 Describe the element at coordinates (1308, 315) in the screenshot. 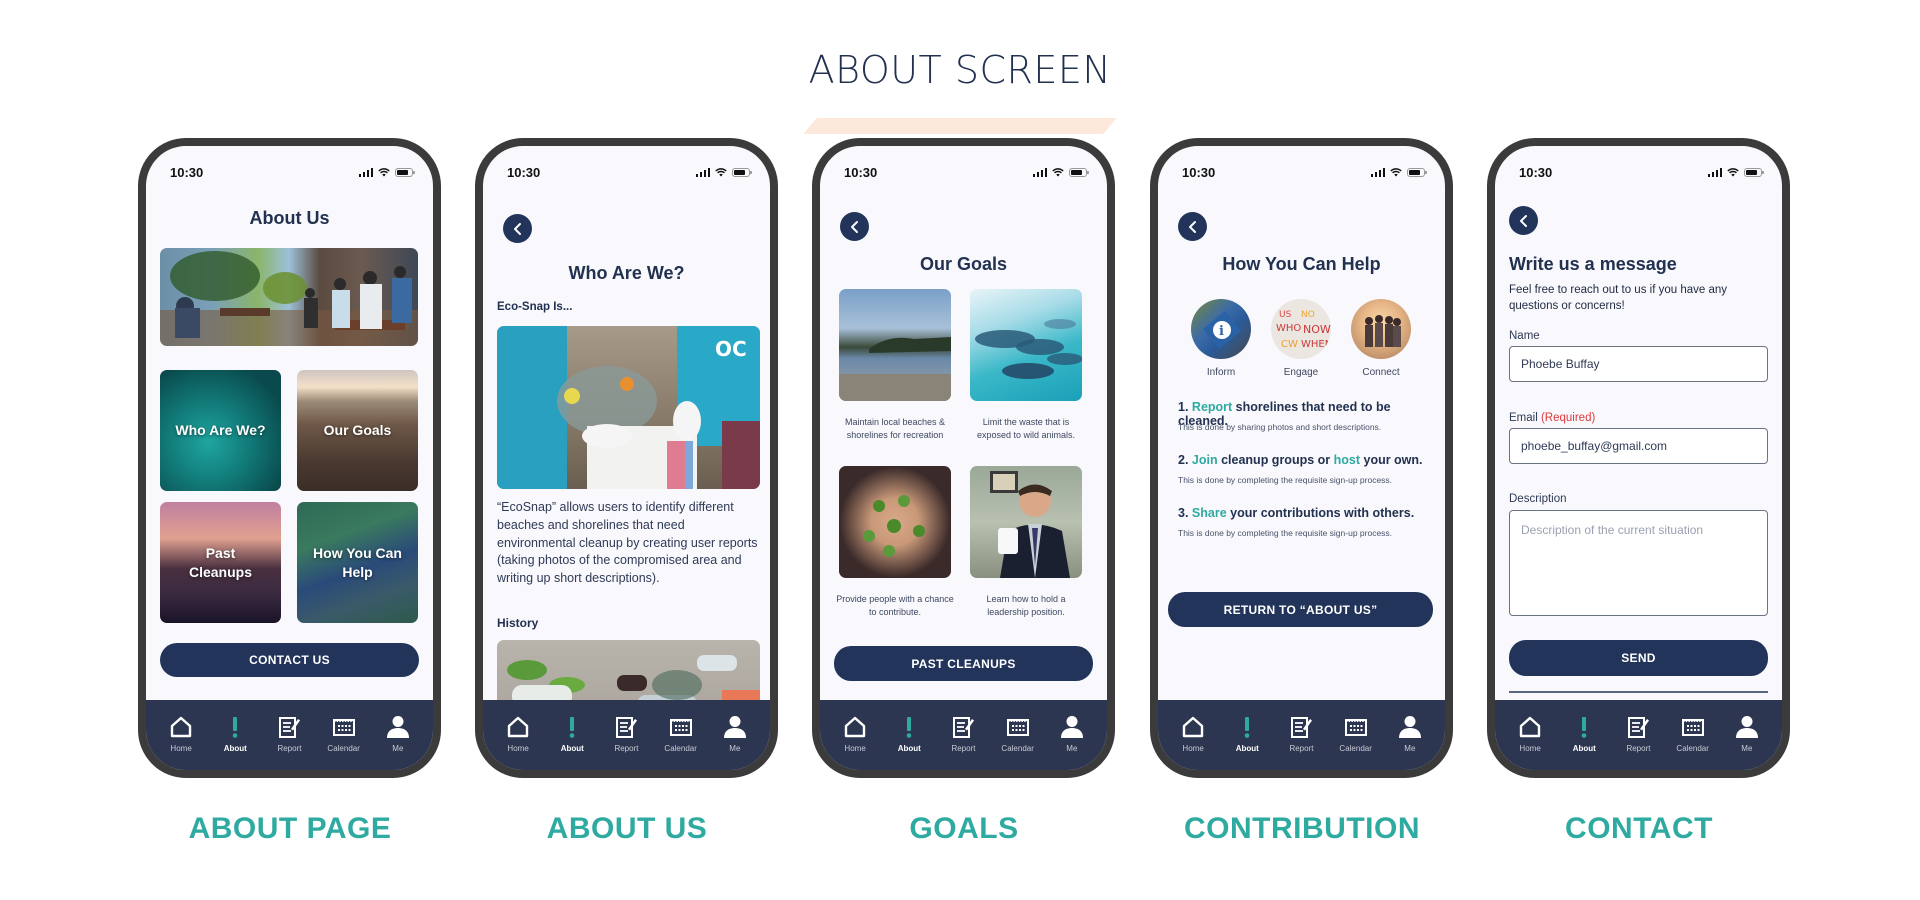

I see `svg-text: NO` at that location.